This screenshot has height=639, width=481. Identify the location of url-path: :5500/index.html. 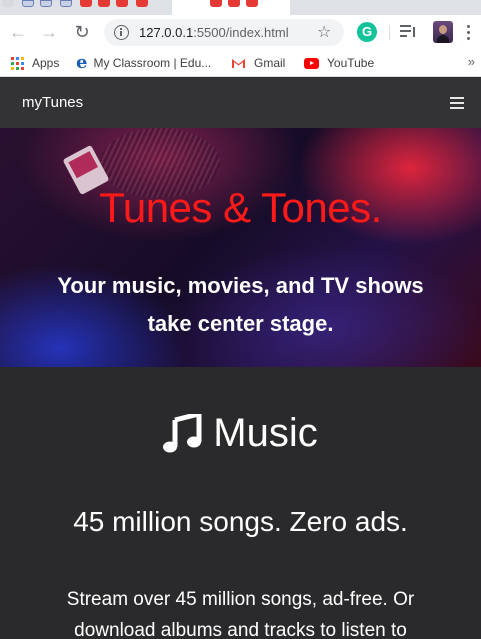
(241, 32).